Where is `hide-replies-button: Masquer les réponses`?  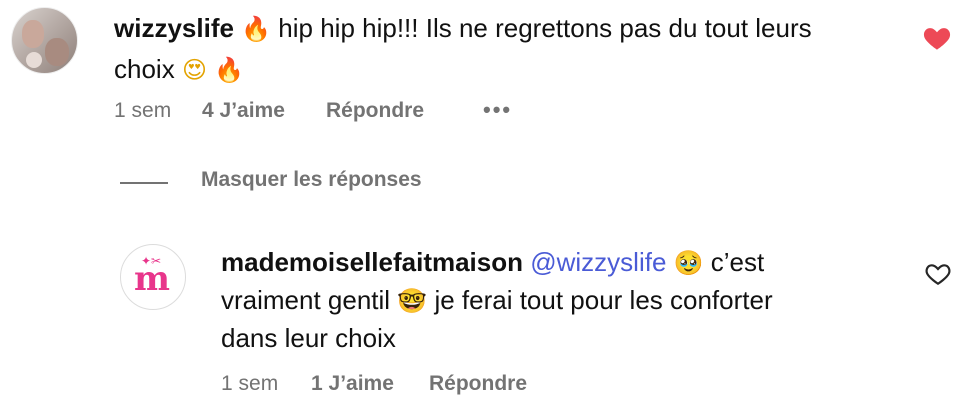 hide-replies-button: Masquer les réponses is located at coordinates (311, 180).